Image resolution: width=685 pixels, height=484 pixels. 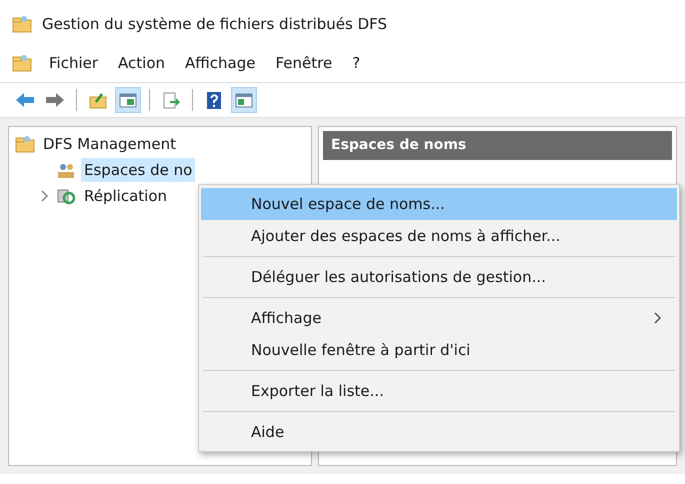 What do you see at coordinates (66, 196) in the screenshot?
I see `server-sync-icon` at bounding box center [66, 196].